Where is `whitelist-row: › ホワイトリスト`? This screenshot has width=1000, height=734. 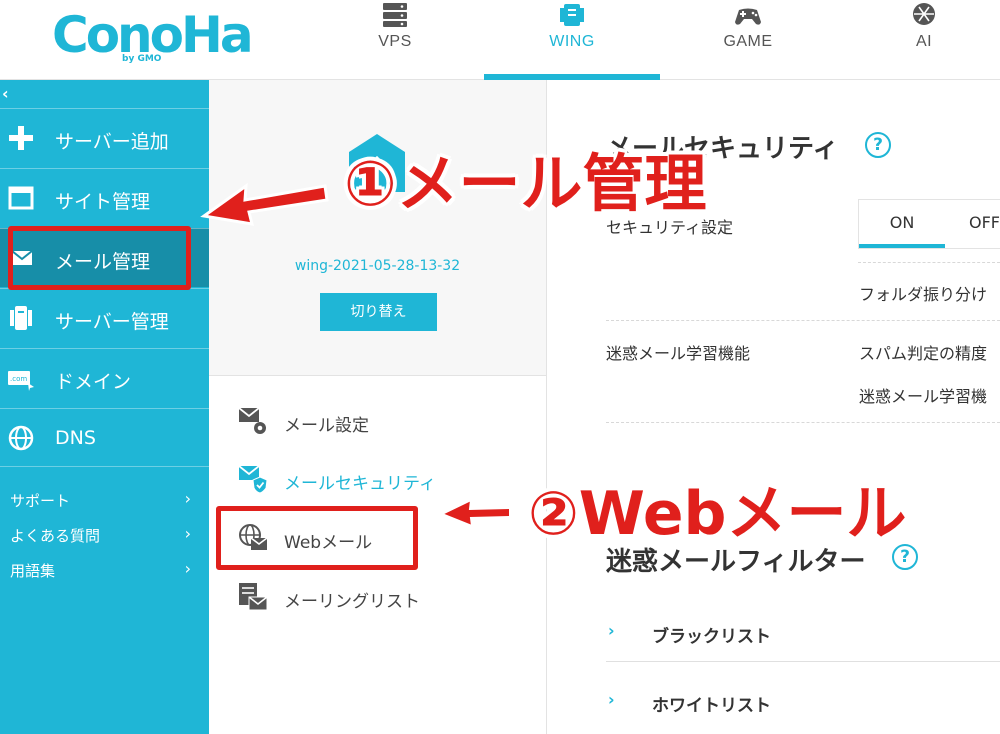 whitelist-row: › ホワイトリスト is located at coordinates (803, 703).